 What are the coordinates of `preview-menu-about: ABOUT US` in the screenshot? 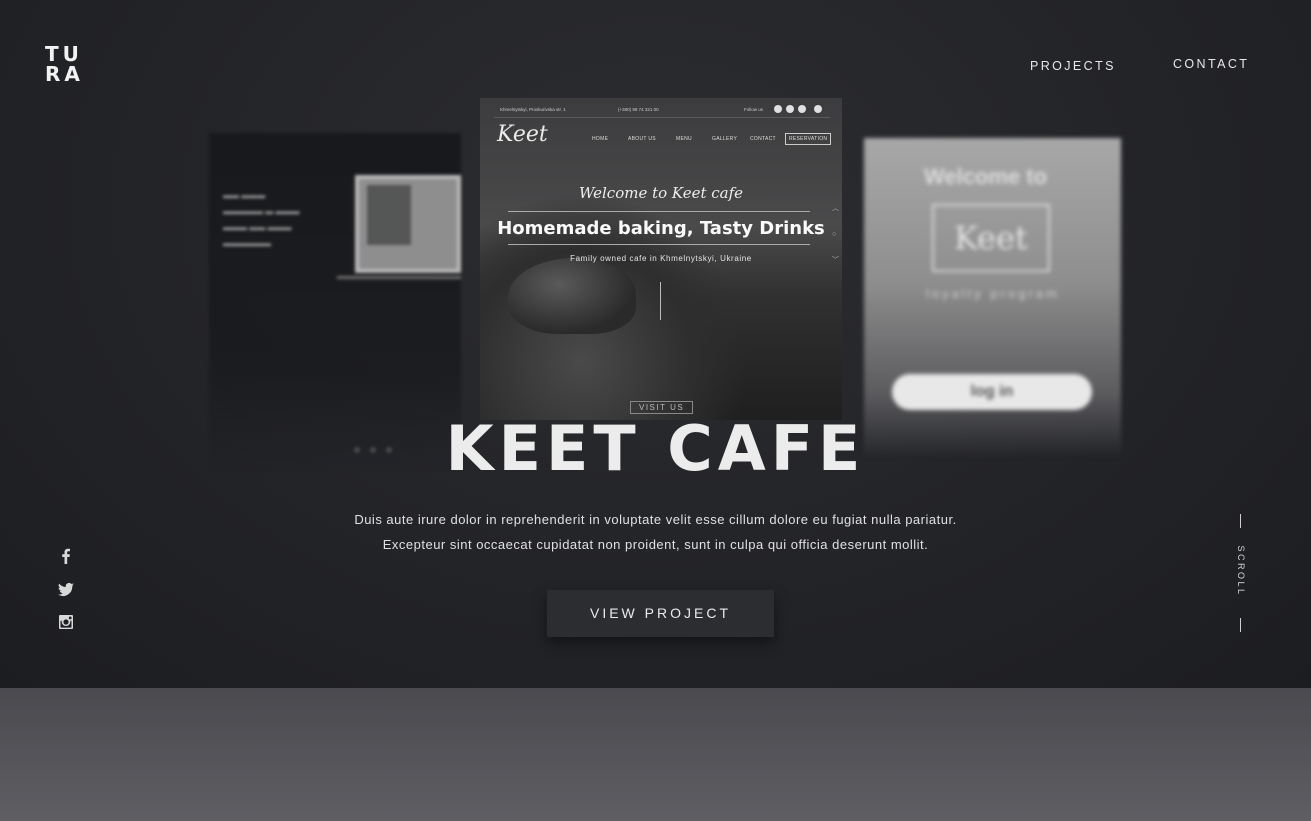 It's located at (642, 139).